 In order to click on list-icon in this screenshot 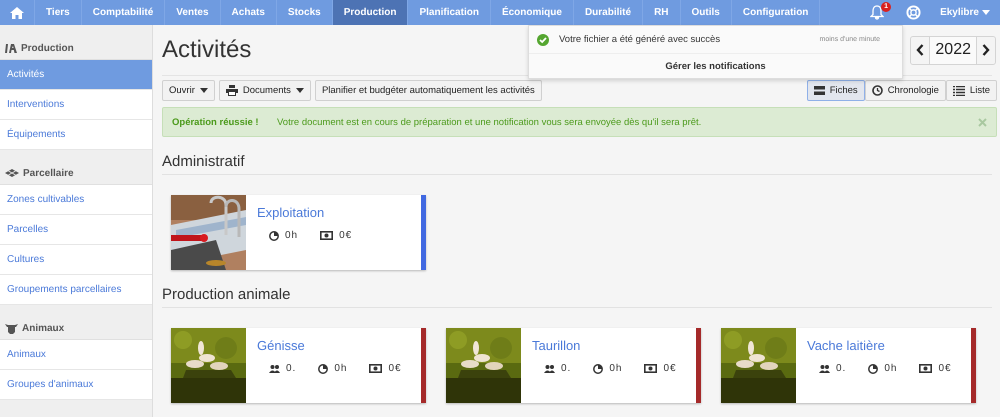, I will do `click(958, 91)`.